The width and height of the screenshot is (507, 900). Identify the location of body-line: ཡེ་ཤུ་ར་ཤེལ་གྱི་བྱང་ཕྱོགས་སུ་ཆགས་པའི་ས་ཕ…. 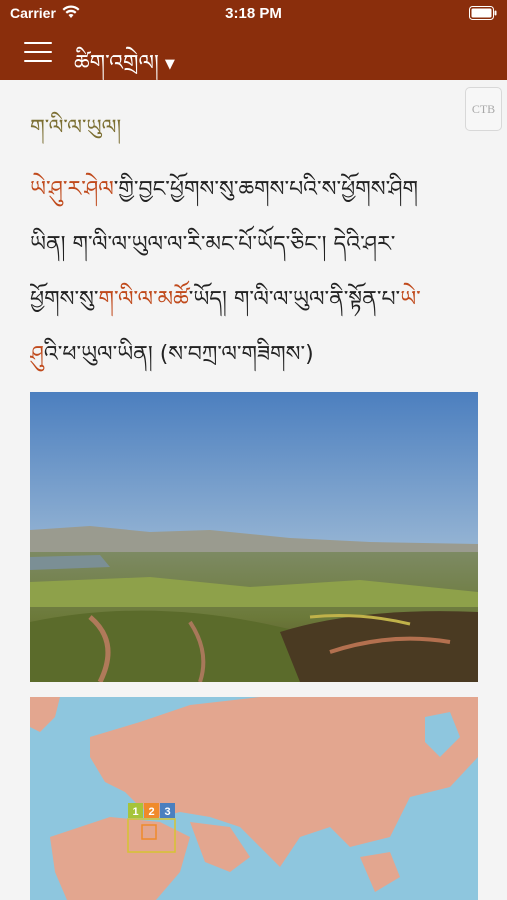
(255, 189).